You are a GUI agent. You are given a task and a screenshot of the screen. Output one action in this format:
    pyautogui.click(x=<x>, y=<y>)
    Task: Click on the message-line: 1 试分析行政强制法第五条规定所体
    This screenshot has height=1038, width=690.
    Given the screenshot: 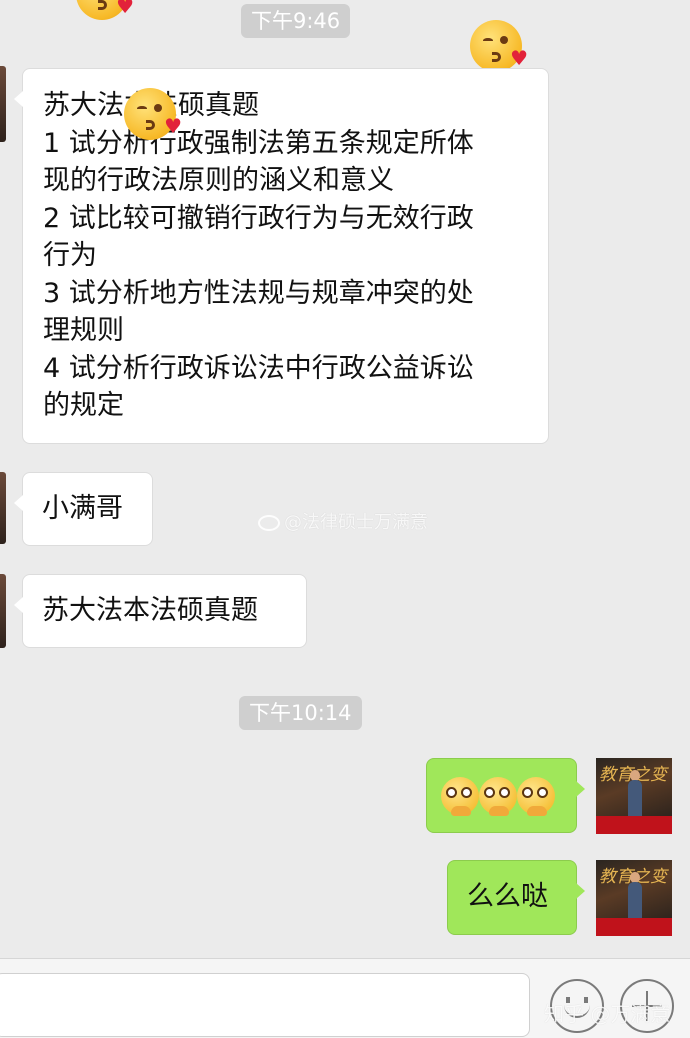 What is the action you would take?
    pyautogui.click(x=258, y=143)
    